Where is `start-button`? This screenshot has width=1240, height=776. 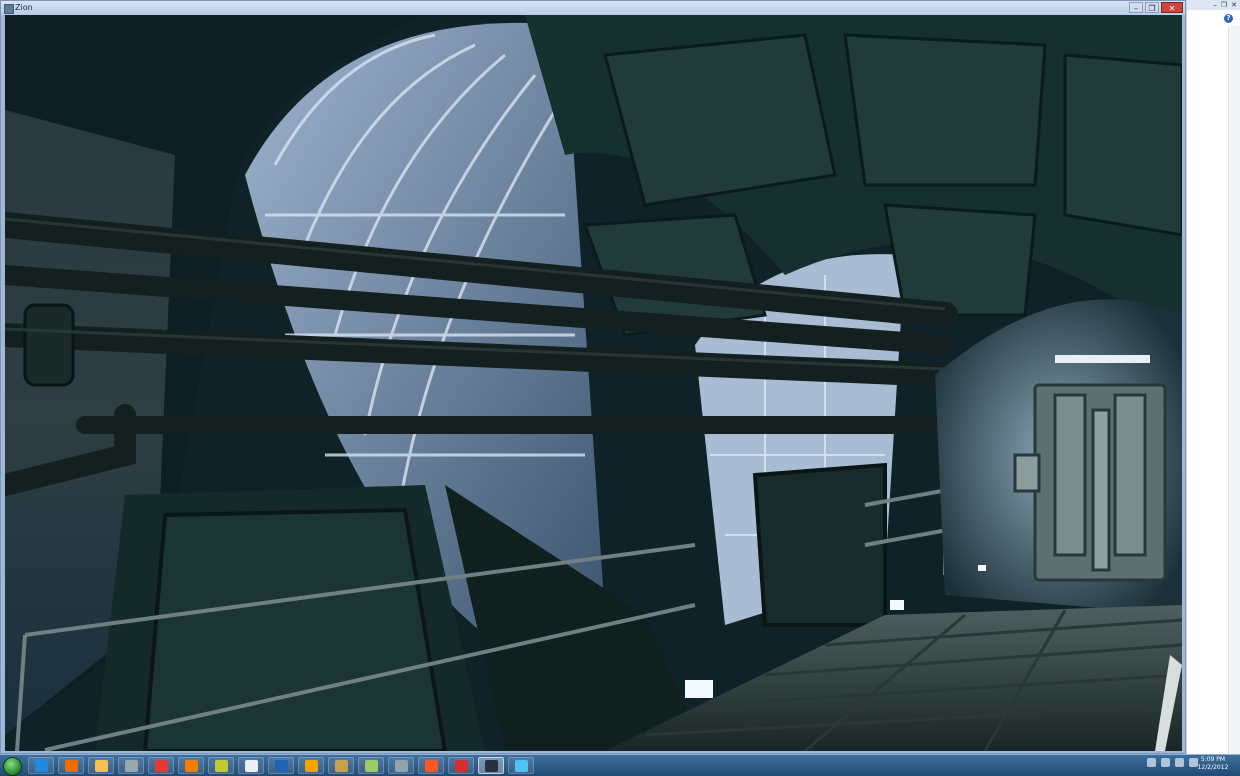 start-button is located at coordinates (12, 766).